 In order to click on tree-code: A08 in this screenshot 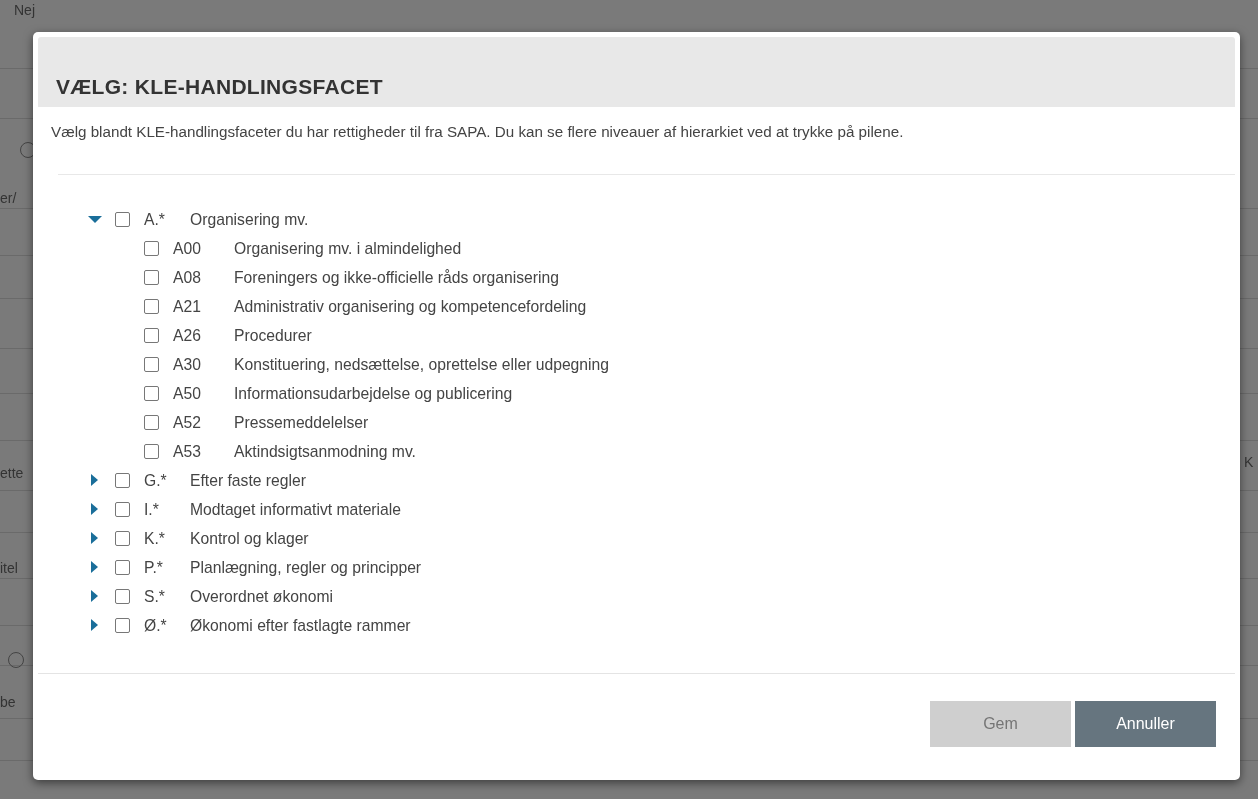, I will do `click(187, 277)`.